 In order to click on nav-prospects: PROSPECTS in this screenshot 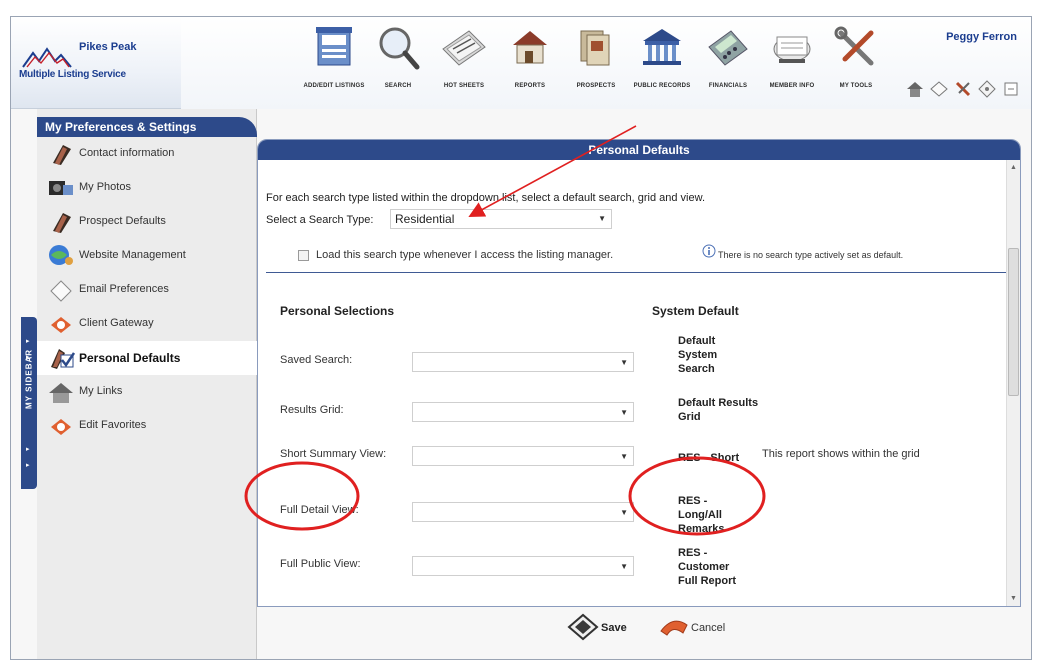, I will do `click(596, 64)`.